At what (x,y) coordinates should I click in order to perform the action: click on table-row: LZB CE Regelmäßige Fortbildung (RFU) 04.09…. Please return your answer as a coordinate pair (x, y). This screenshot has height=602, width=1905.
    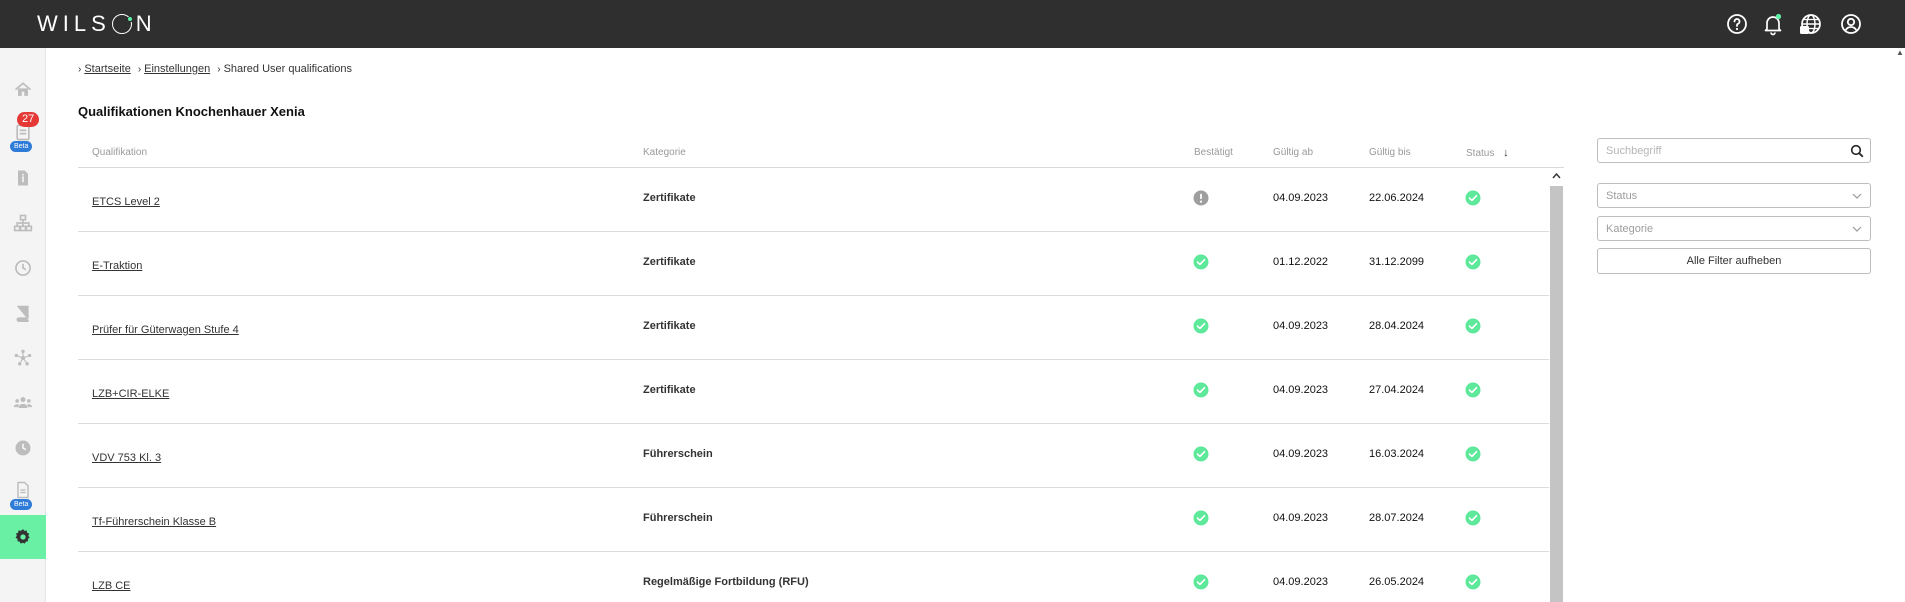
    Looking at the image, I should click on (813, 577).